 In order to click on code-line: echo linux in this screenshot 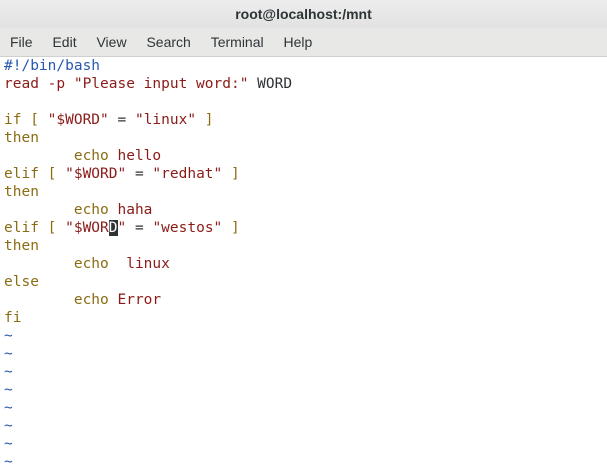, I will do `click(303, 264)`.